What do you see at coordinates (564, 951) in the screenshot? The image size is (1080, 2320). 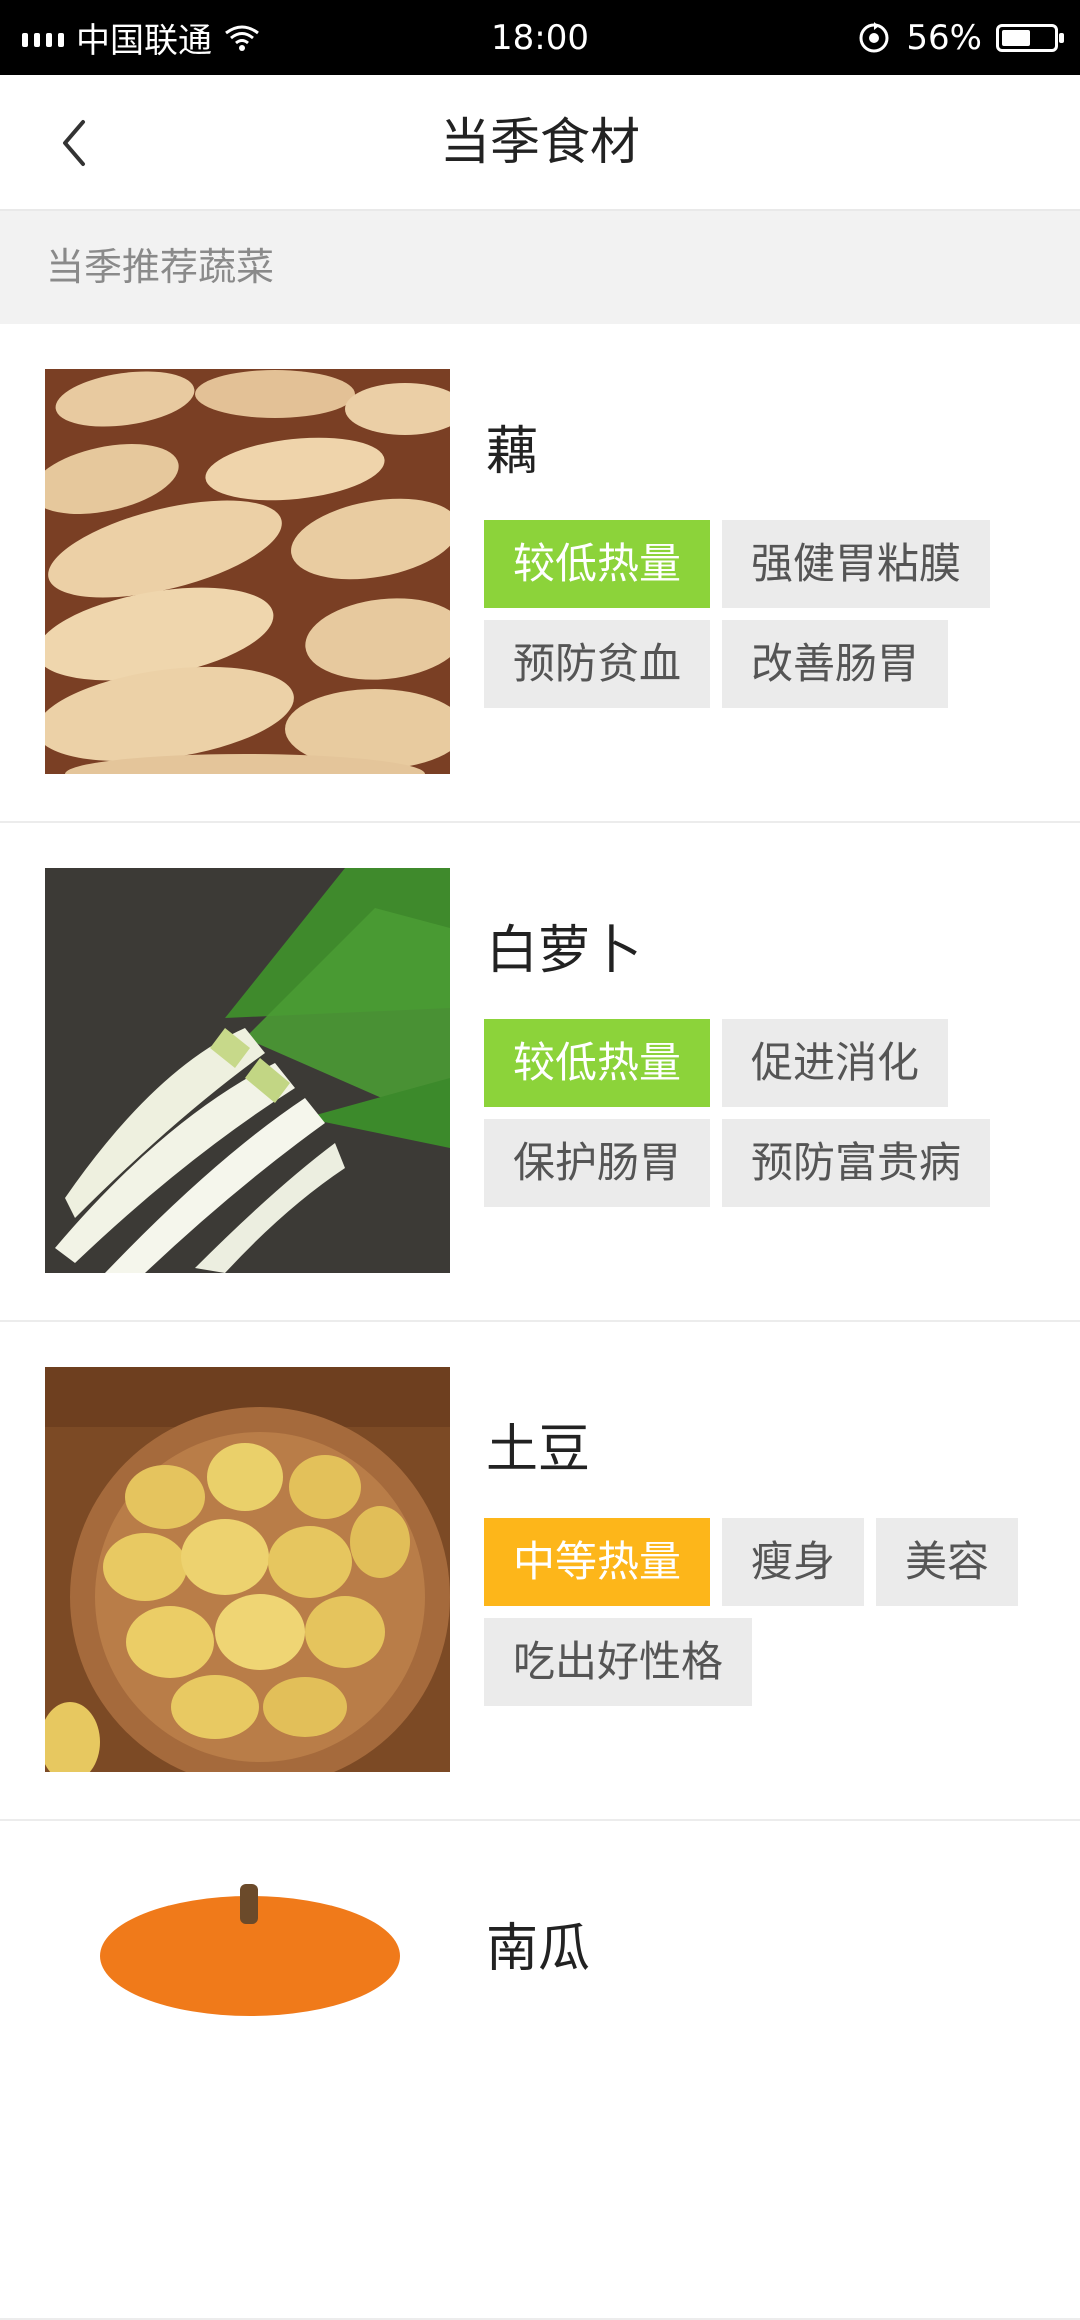 I see `food-name: 白萝卜` at bounding box center [564, 951].